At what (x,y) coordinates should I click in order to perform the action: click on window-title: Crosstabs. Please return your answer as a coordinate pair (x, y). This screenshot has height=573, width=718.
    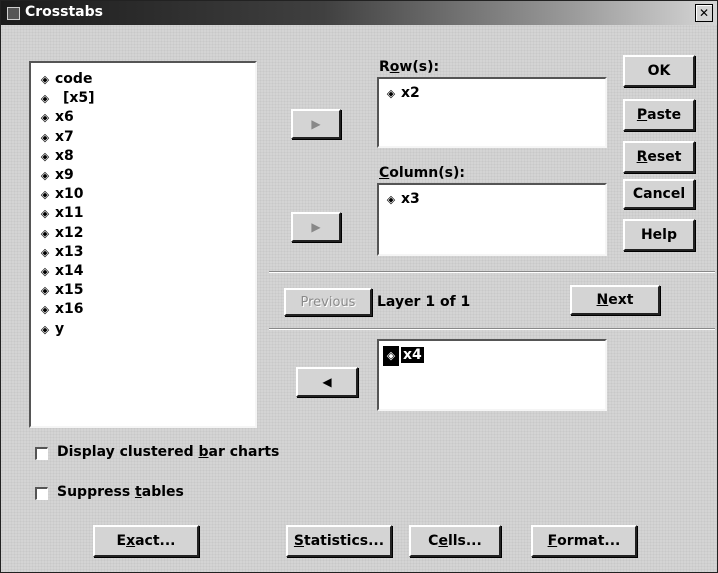
    Looking at the image, I should click on (64, 12).